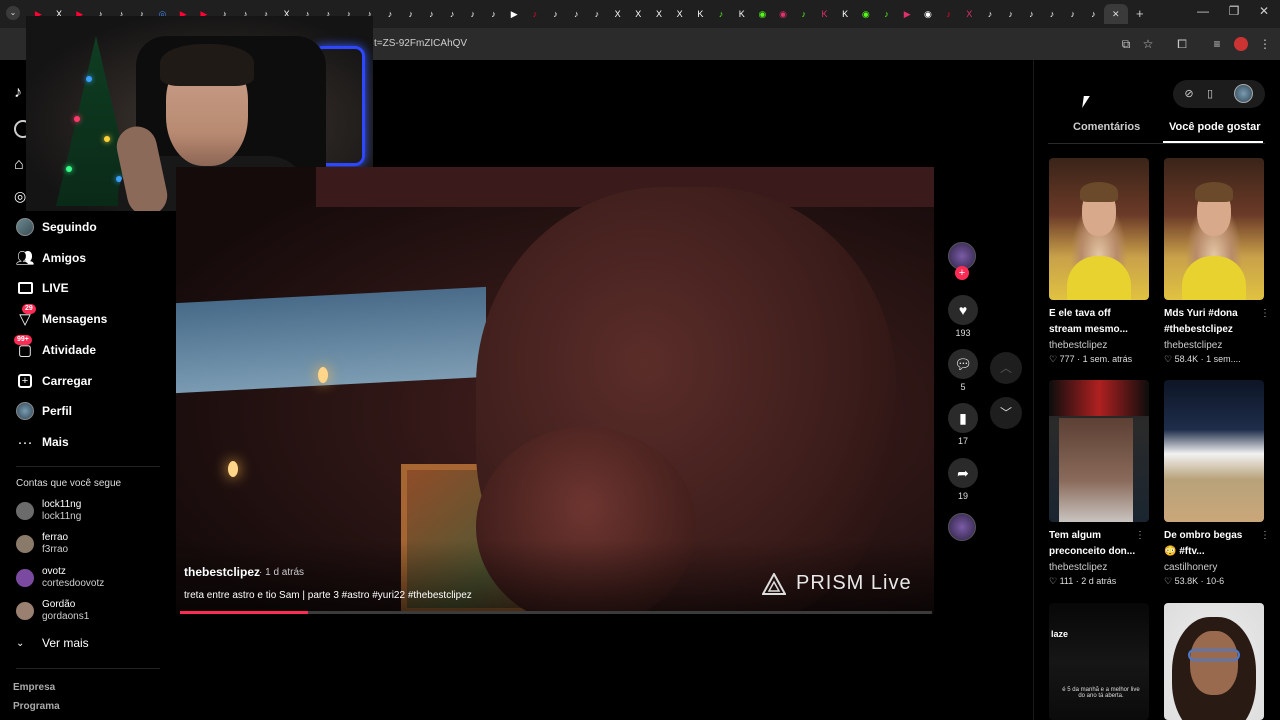  What do you see at coordinates (36, 706) in the screenshot?
I see `footer-link-programa: Programa` at bounding box center [36, 706].